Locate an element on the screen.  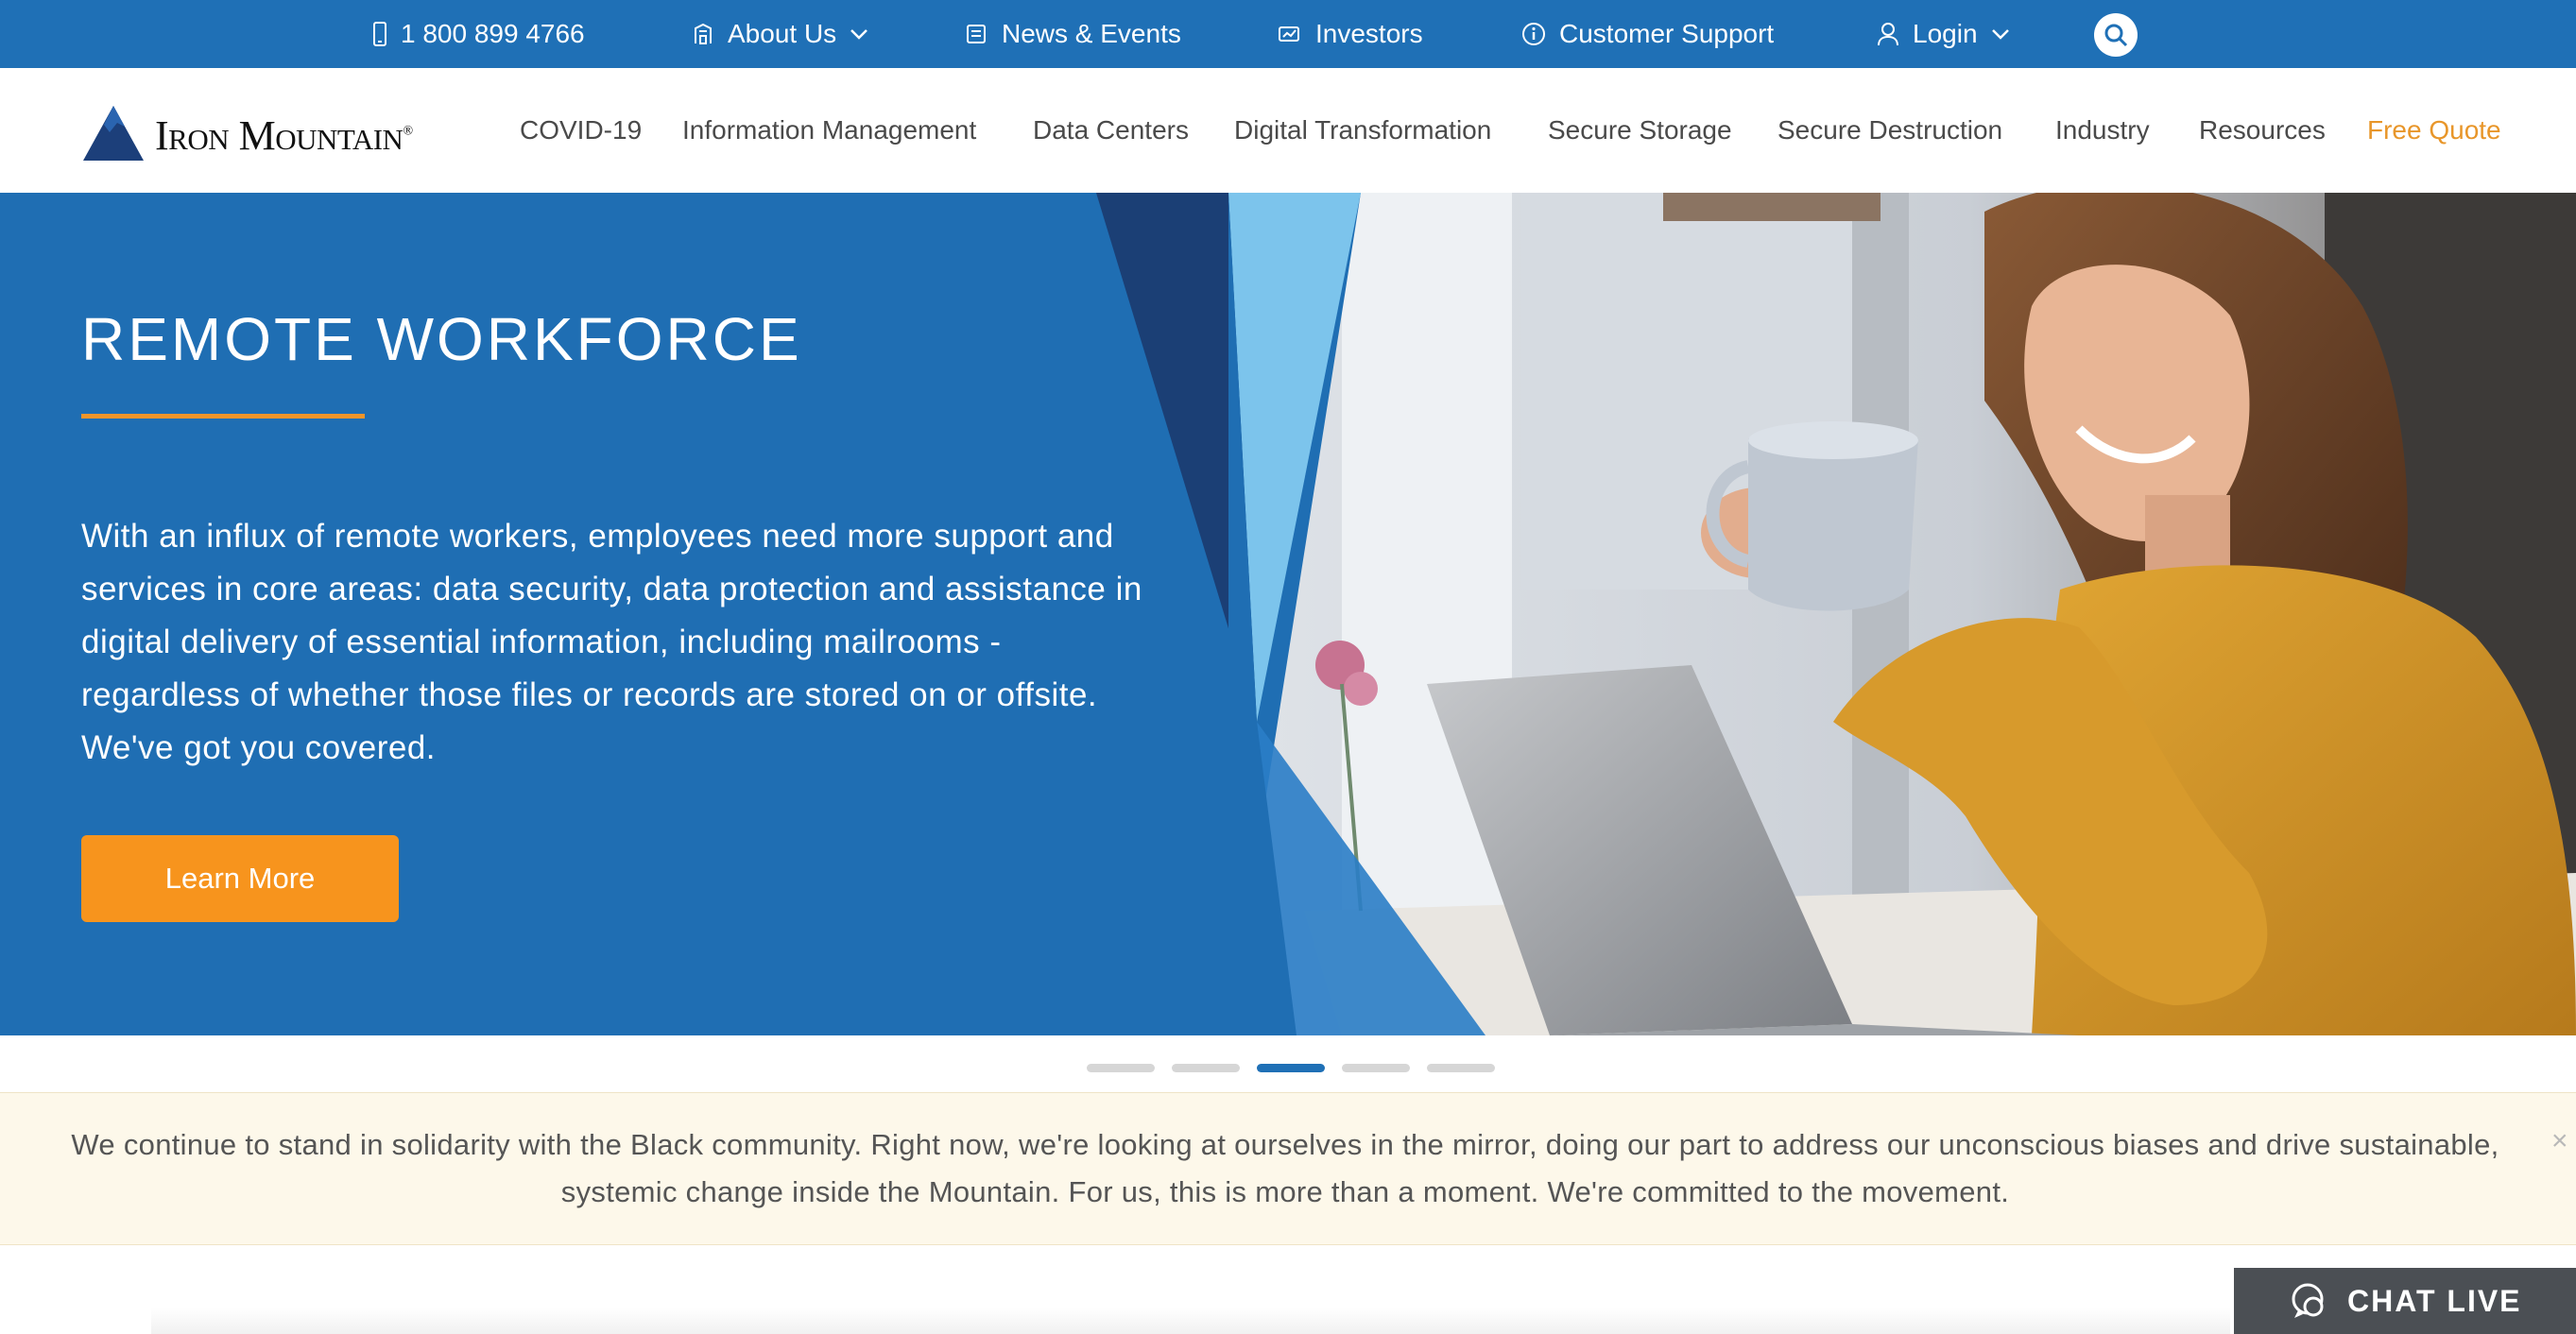
mountain-logo-icon is located at coordinates (113, 133).